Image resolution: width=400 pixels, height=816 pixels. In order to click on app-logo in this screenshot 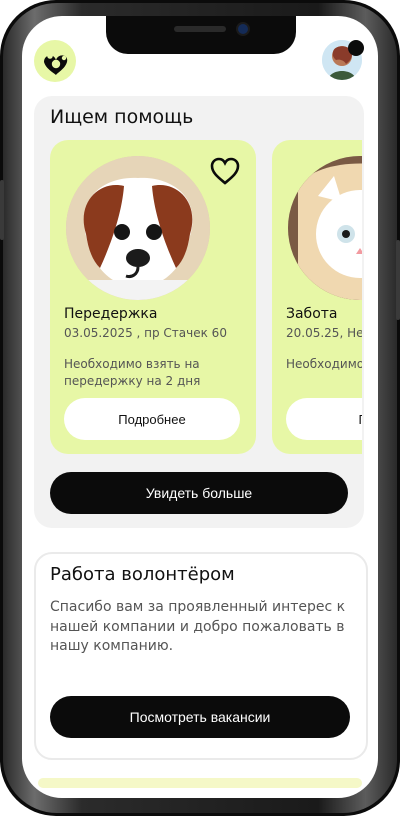, I will do `click(55, 61)`.